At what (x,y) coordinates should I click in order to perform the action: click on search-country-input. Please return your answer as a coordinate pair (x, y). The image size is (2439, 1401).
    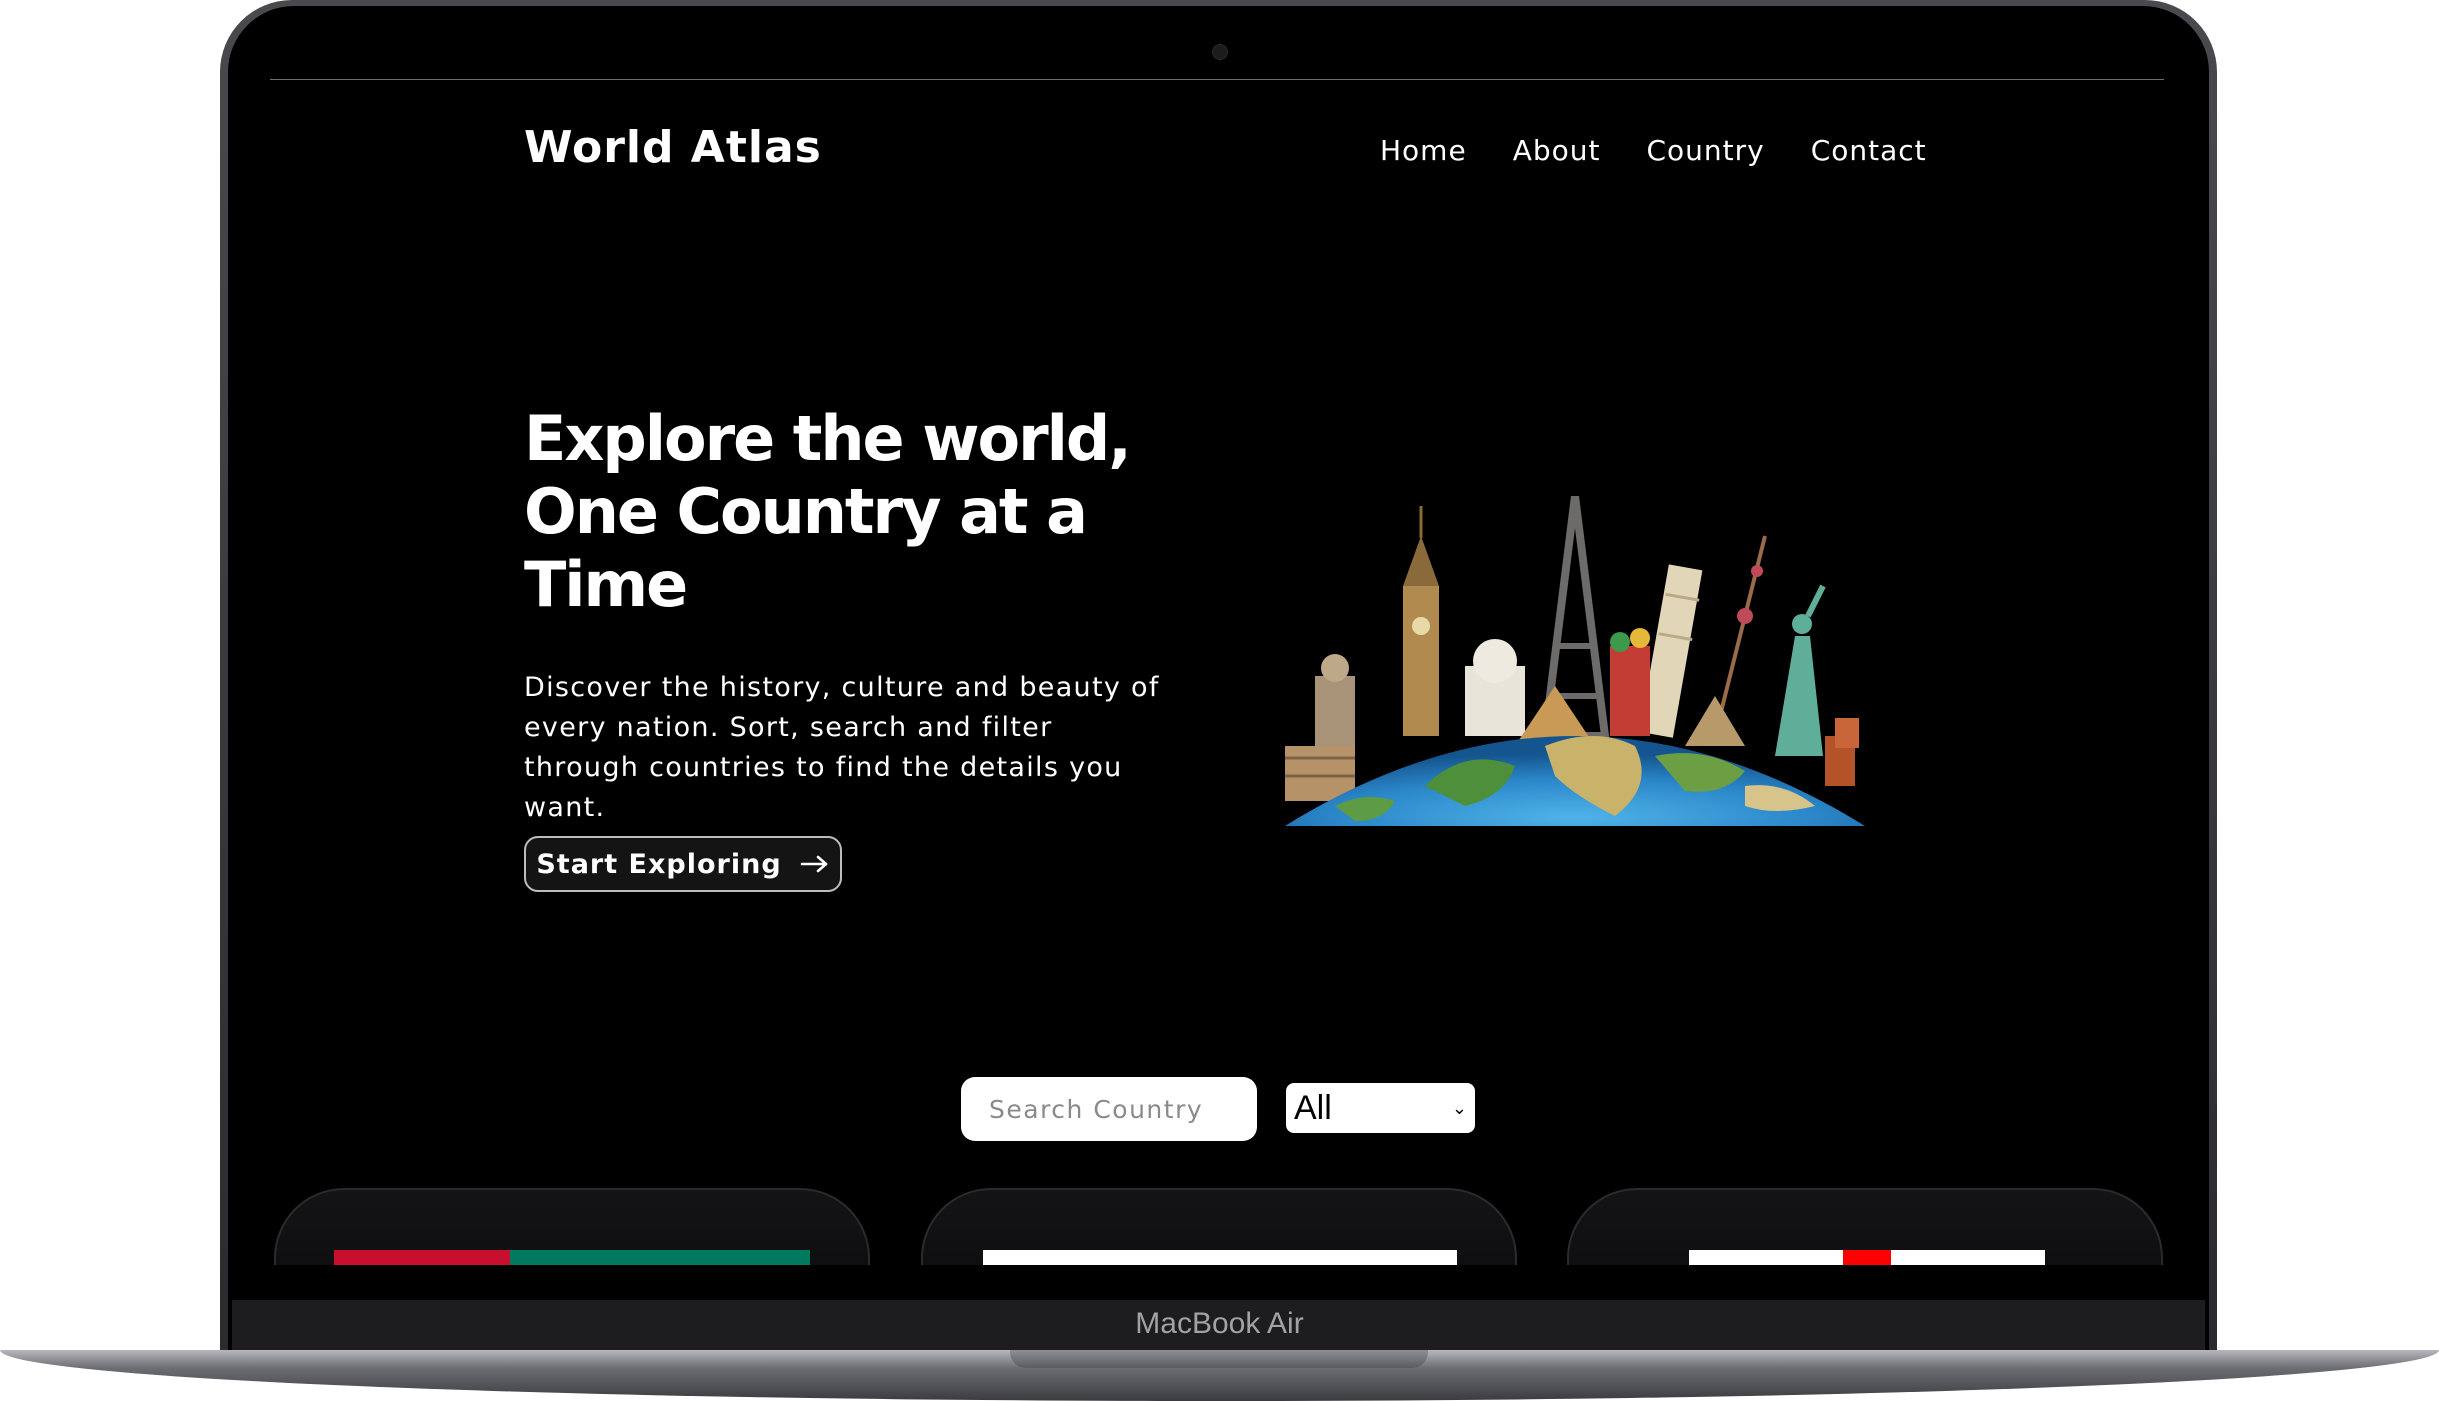
    Looking at the image, I should click on (1109, 1109).